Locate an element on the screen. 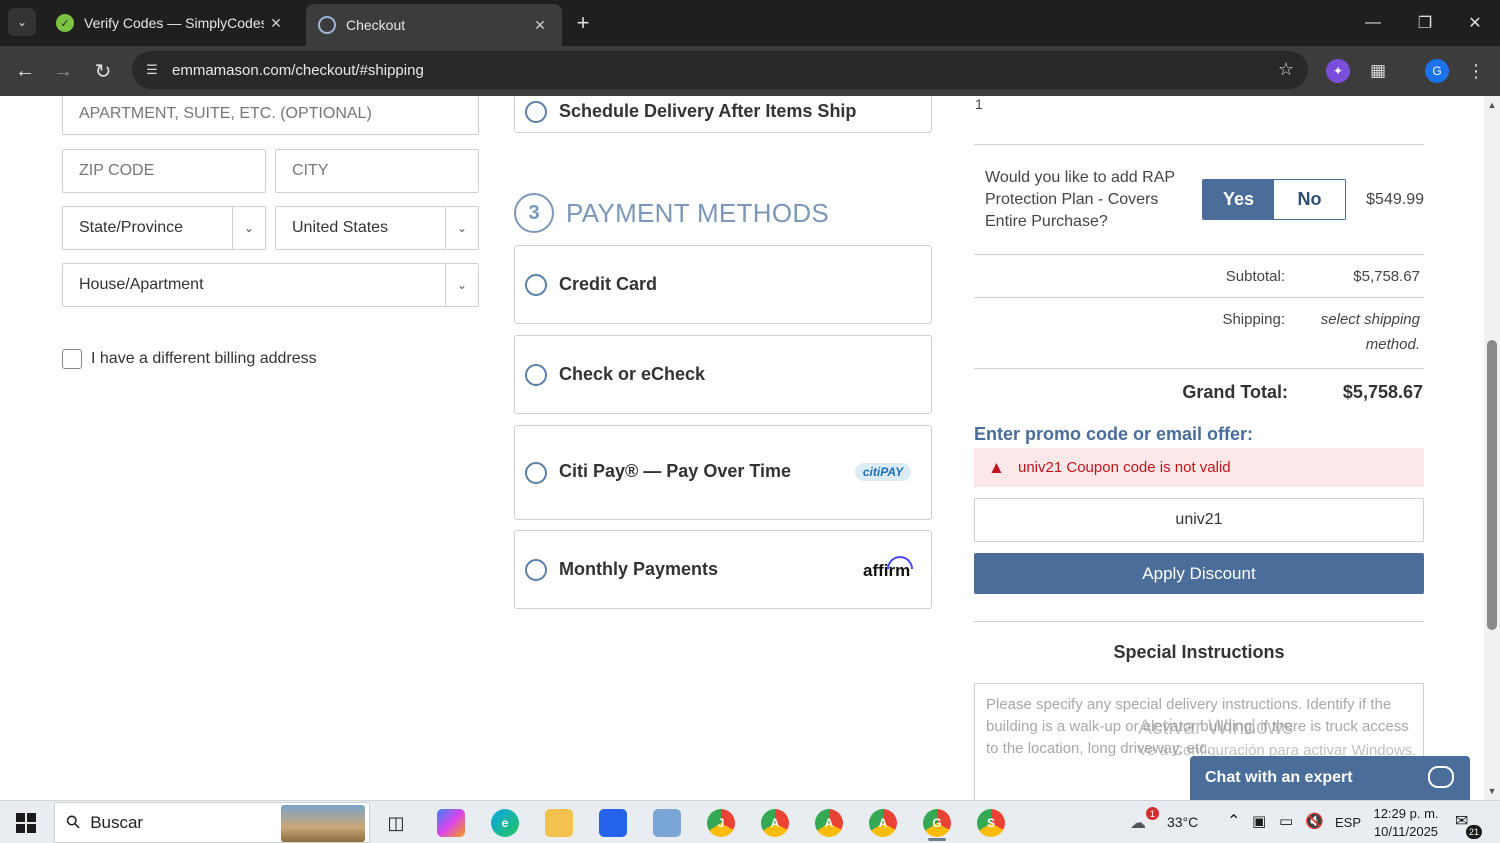 The height and width of the screenshot is (843, 1500). search-icon: ⚲ is located at coordinates (73, 822).